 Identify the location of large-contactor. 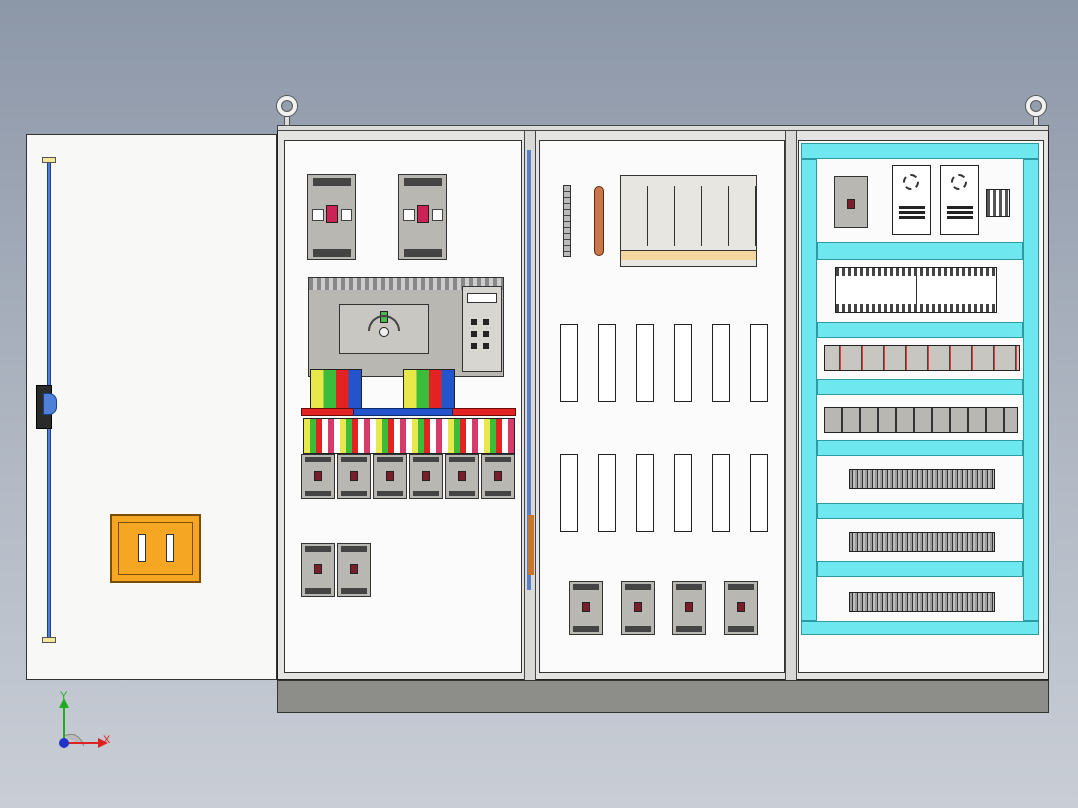
(688, 221).